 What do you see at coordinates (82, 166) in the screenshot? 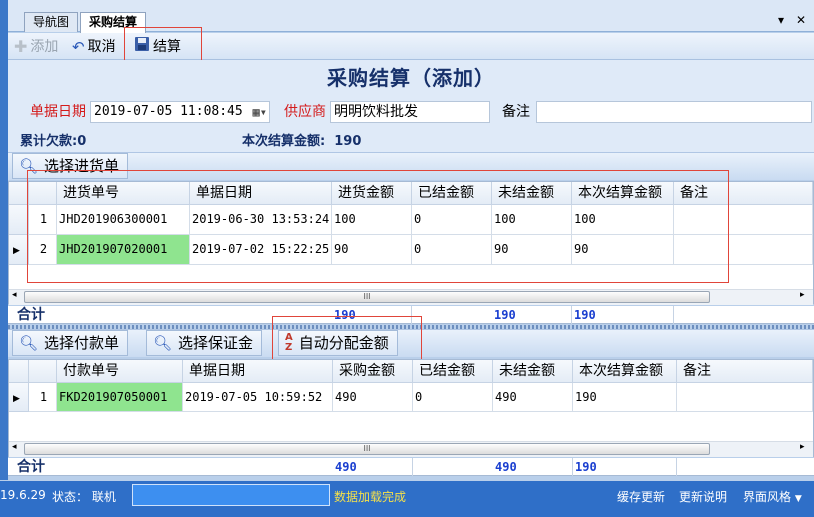
I see `select-purchase-order-label: 选择进货单` at bounding box center [82, 166].